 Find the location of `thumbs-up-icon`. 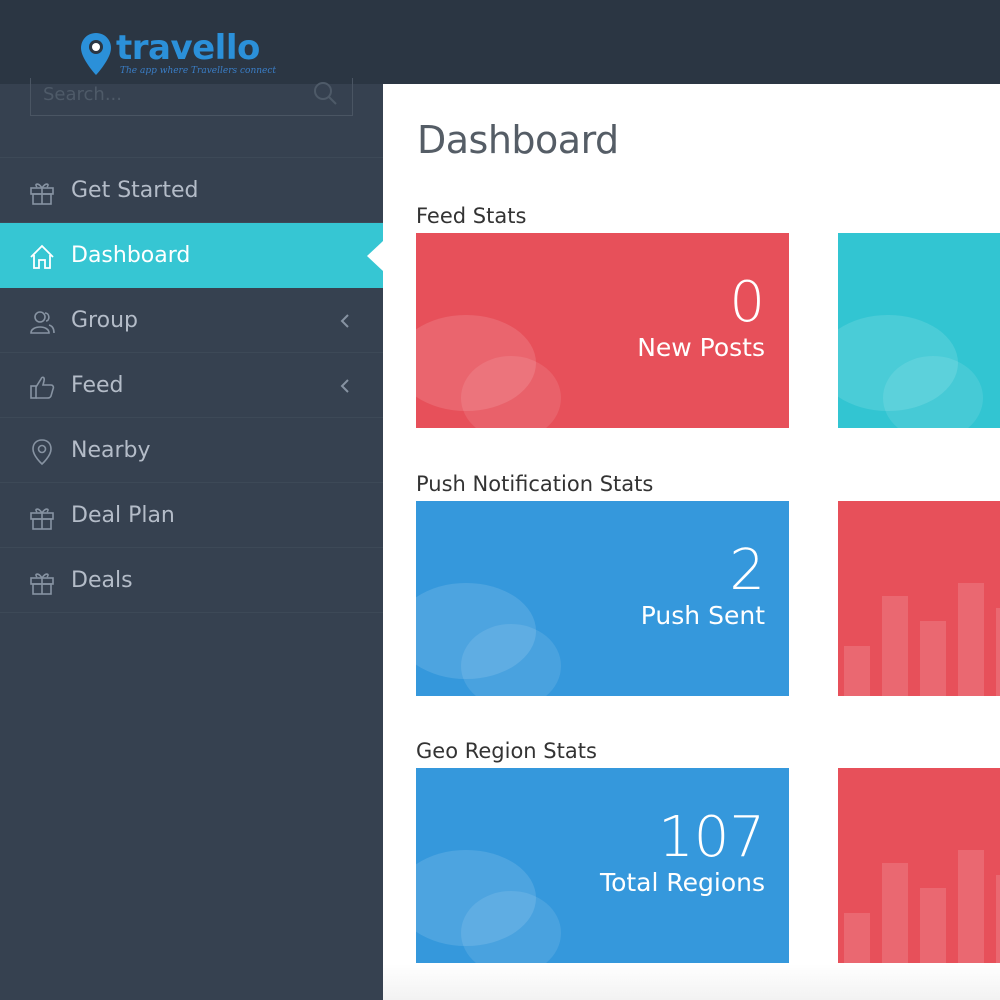

thumbs-up-icon is located at coordinates (42, 387).